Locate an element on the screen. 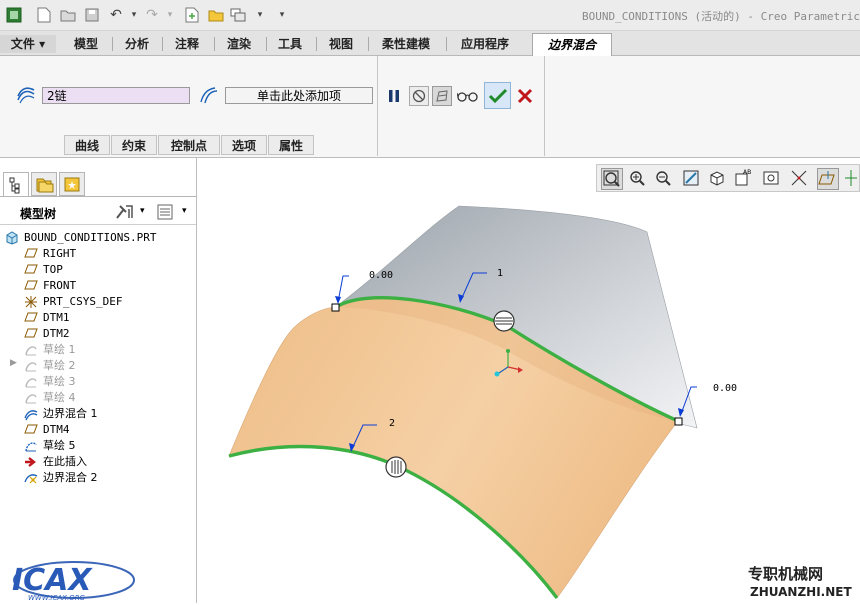  leader-left-arrow is located at coordinates (338, 300).